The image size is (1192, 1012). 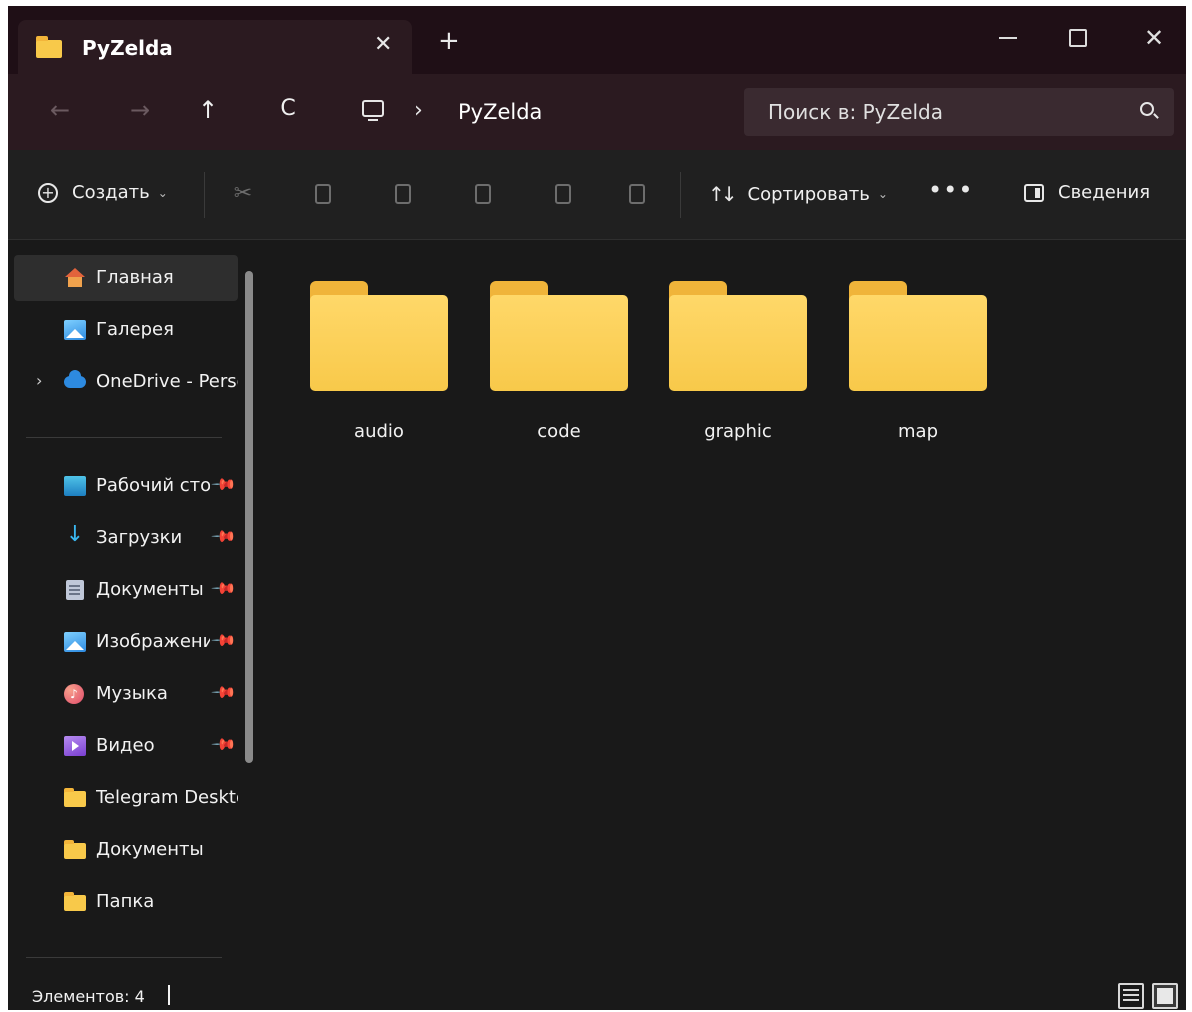 I want to click on sidebar-item-label: Telegram Desktop, so click(x=167, y=797).